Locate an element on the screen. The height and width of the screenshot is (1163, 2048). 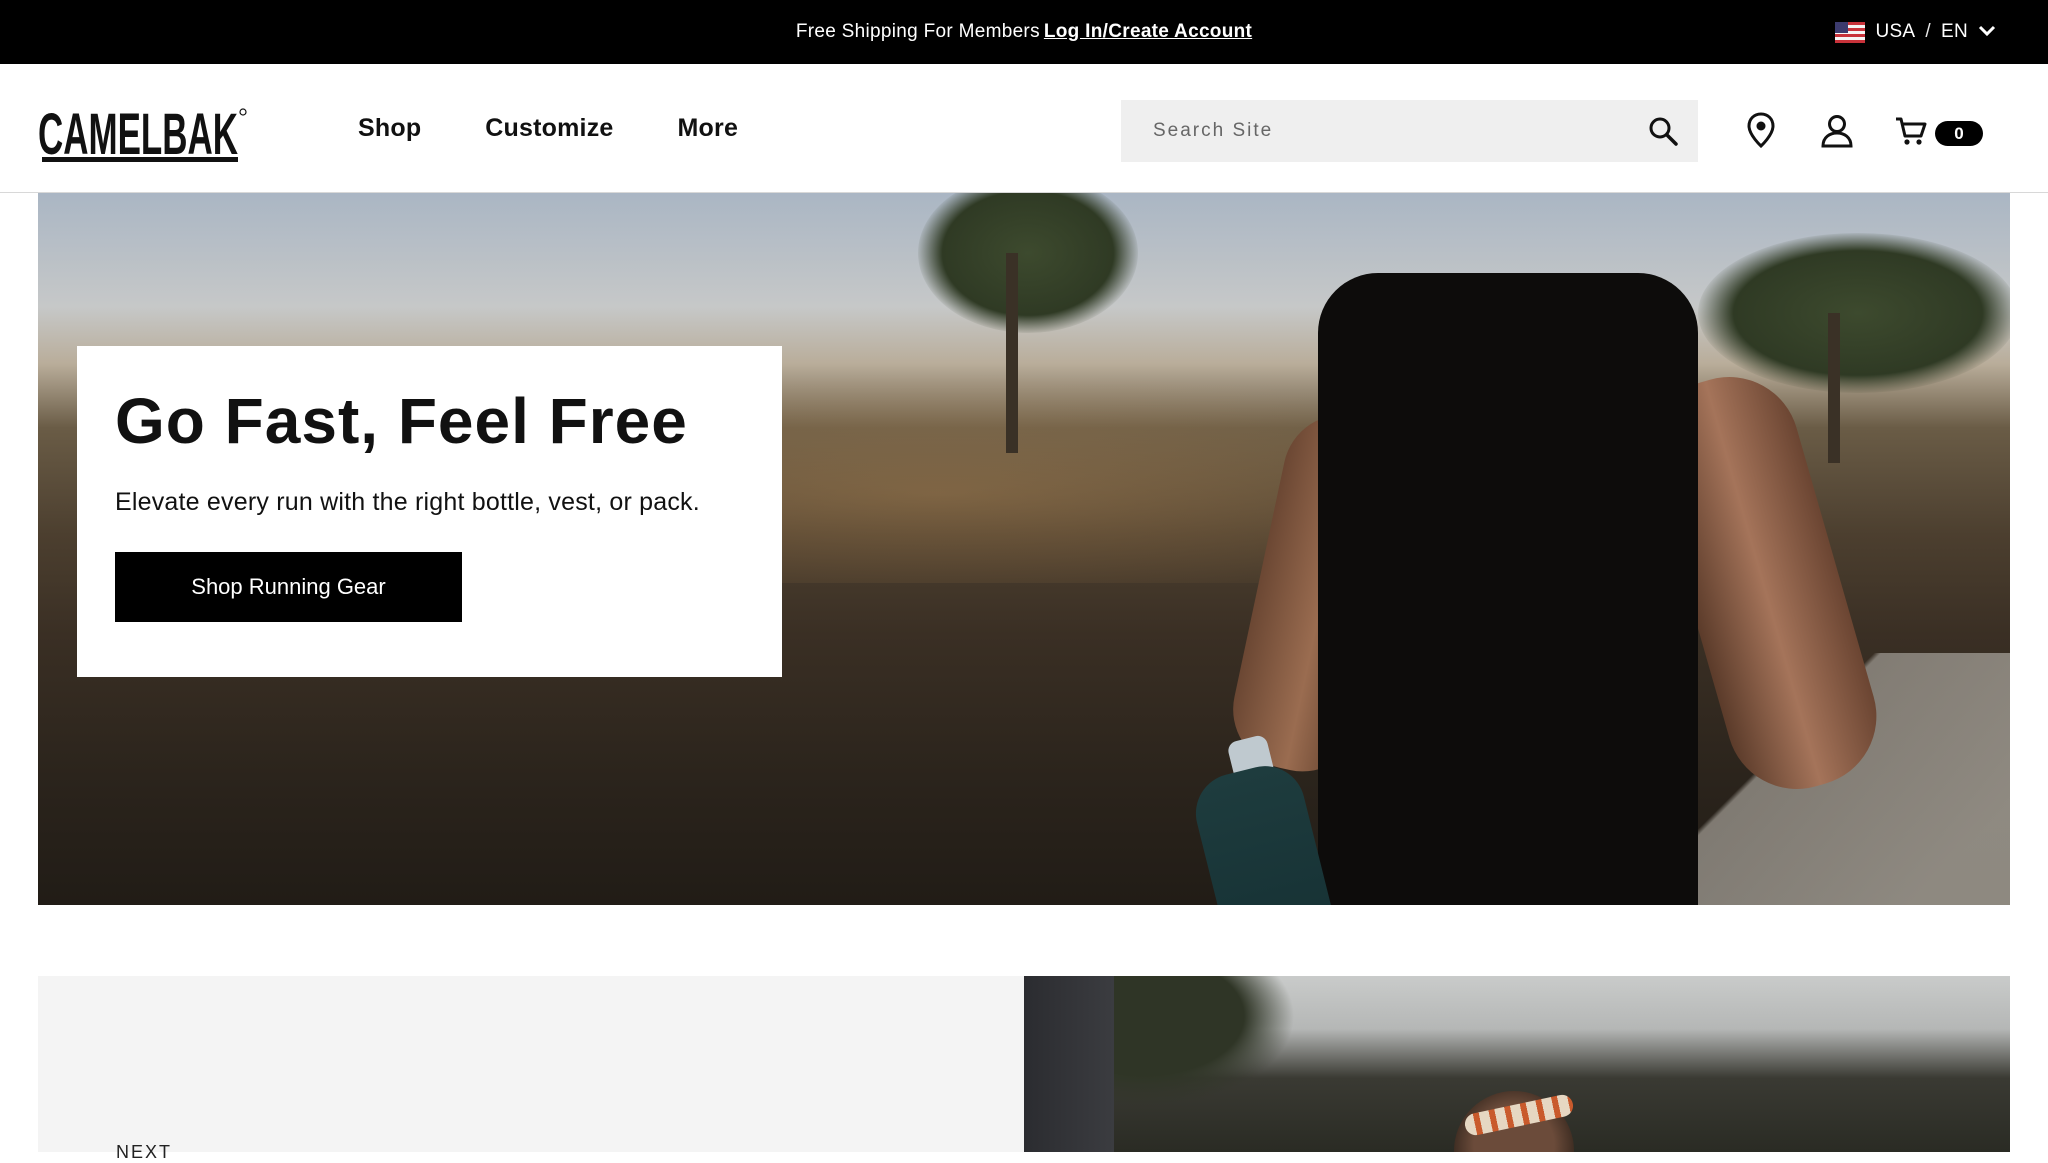
nav-customize: Customize is located at coordinates (549, 128).